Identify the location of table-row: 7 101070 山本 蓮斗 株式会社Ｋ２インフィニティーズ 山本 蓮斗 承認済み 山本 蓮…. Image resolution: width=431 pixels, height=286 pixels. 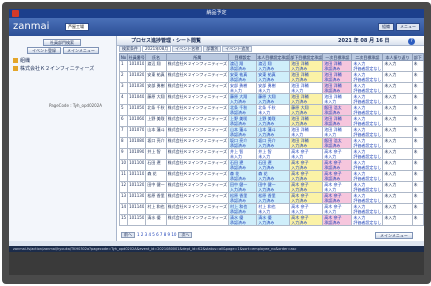
(271, 132).